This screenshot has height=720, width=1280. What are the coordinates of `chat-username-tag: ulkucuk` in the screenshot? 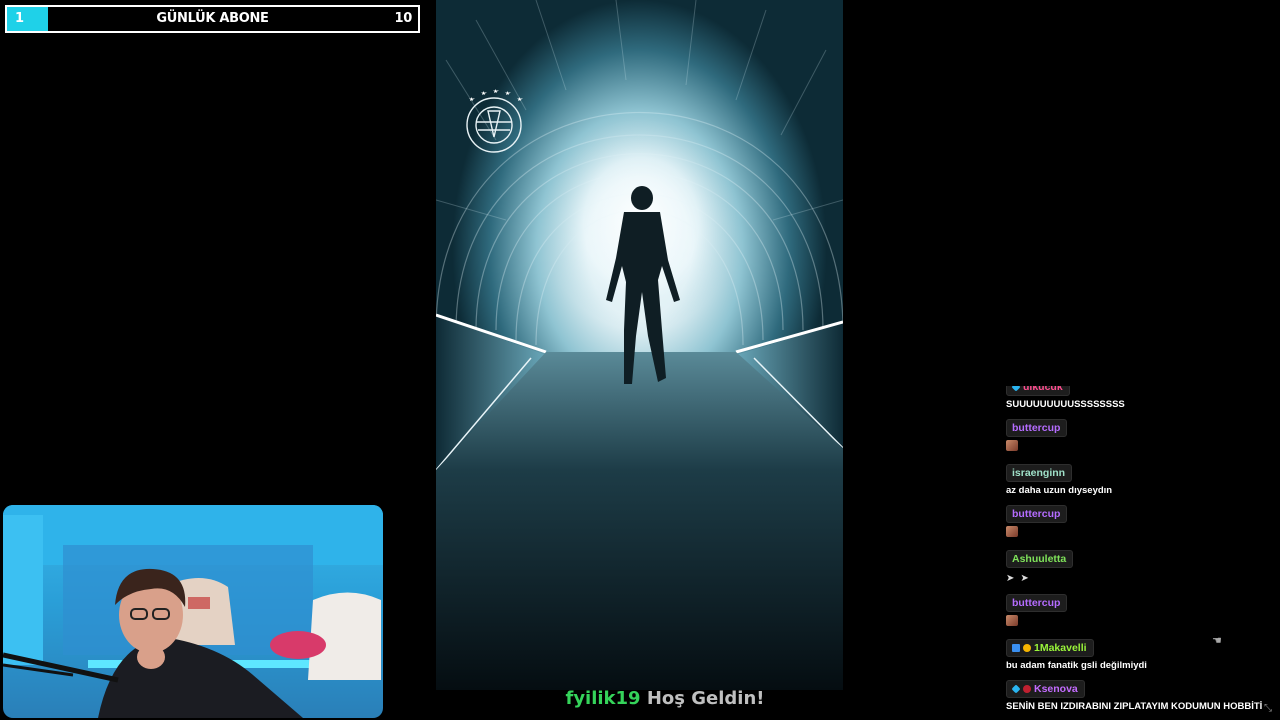 It's located at (1038, 391).